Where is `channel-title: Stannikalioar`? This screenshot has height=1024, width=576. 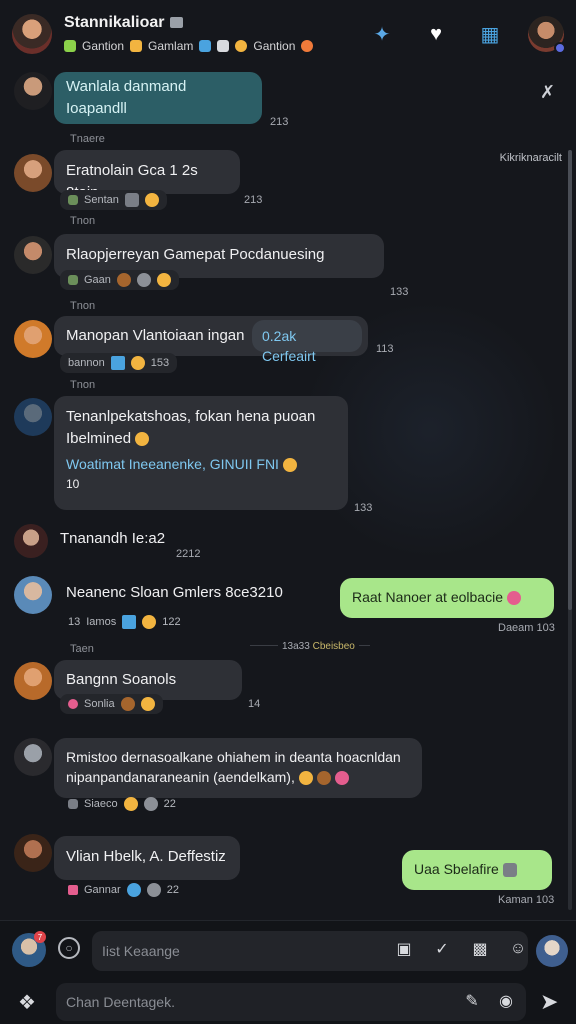
channel-title: Stannikalioar is located at coordinates (124, 23).